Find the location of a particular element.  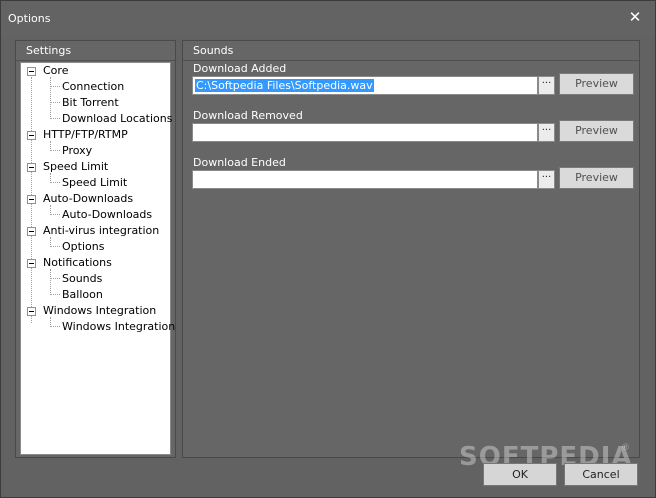

tree-item-bit-torrent: Bit Torrent is located at coordinates (90, 103).